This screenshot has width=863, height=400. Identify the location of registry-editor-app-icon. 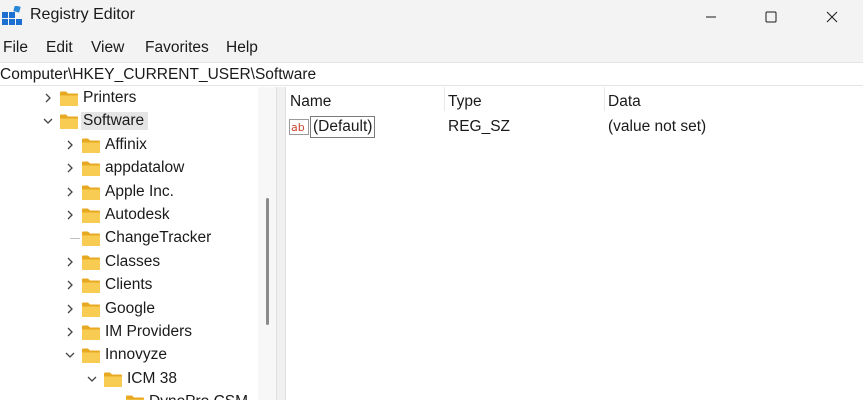
(12, 15).